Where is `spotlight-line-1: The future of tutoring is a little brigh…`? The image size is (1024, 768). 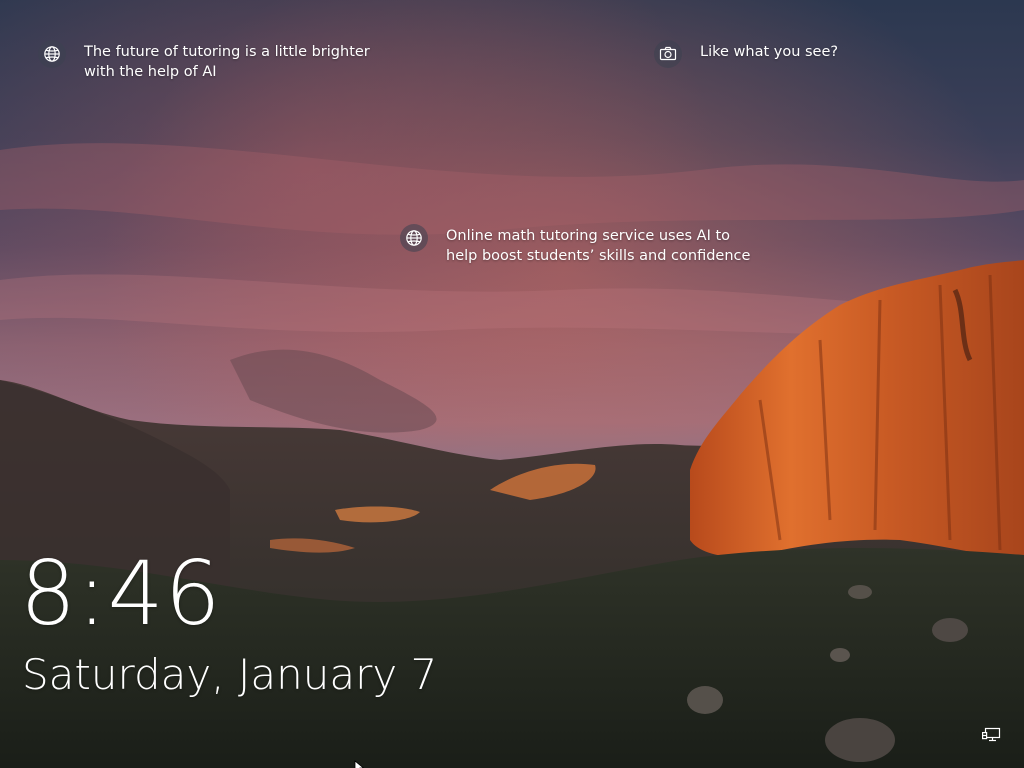 spotlight-line-1: The future of tutoring is a little brigh… is located at coordinates (227, 52).